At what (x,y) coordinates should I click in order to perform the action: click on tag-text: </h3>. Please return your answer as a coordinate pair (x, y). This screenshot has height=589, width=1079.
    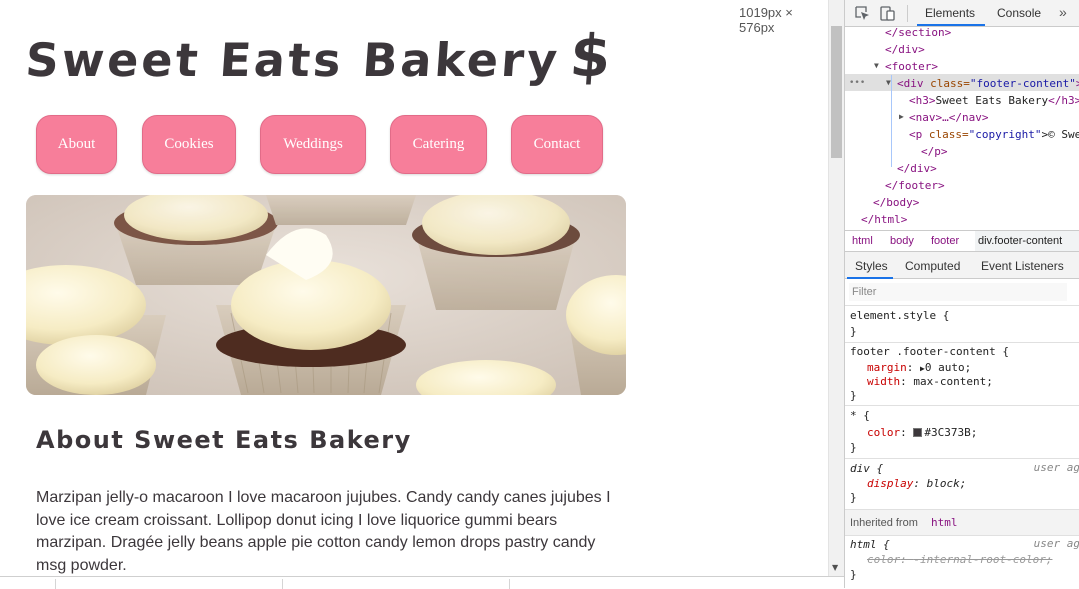
    Looking at the image, I should click on (1063, 100).